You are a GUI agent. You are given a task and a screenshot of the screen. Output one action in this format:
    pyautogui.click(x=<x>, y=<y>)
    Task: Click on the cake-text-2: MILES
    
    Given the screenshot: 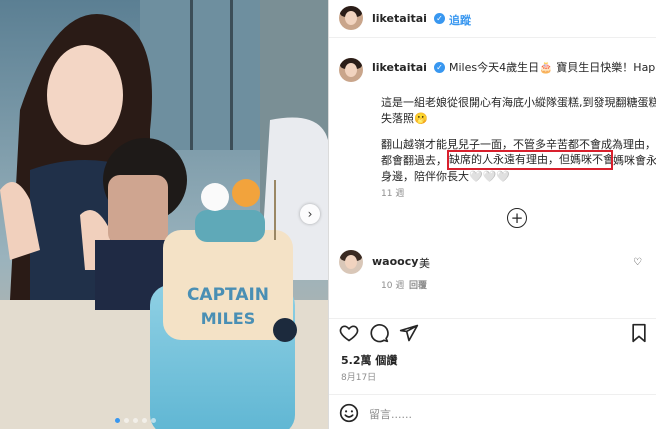 What is the action you would take?
    pyautogui.click(x=228, y=318)
    